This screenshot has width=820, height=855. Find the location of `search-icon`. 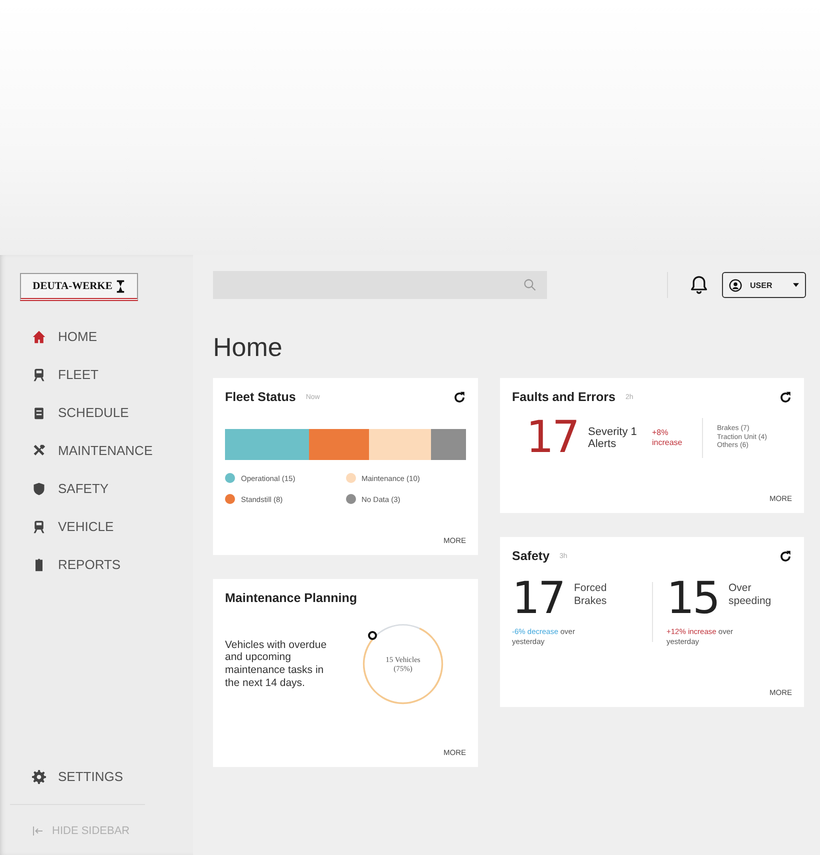

search-icon is located at coordinates (530, 285).